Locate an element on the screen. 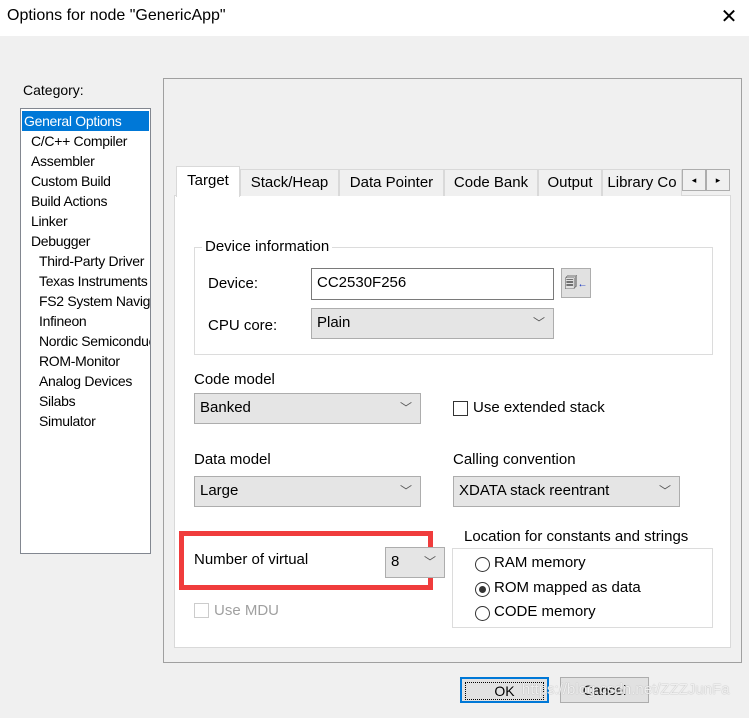 This screenshot has width=749, height=718. location-option-label: ROM mapped as data is located at coordinates (567, 587).